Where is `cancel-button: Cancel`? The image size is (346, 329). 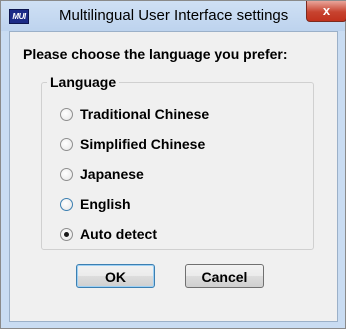
cancel-button: Cancel is located at coordinates (224, 276).